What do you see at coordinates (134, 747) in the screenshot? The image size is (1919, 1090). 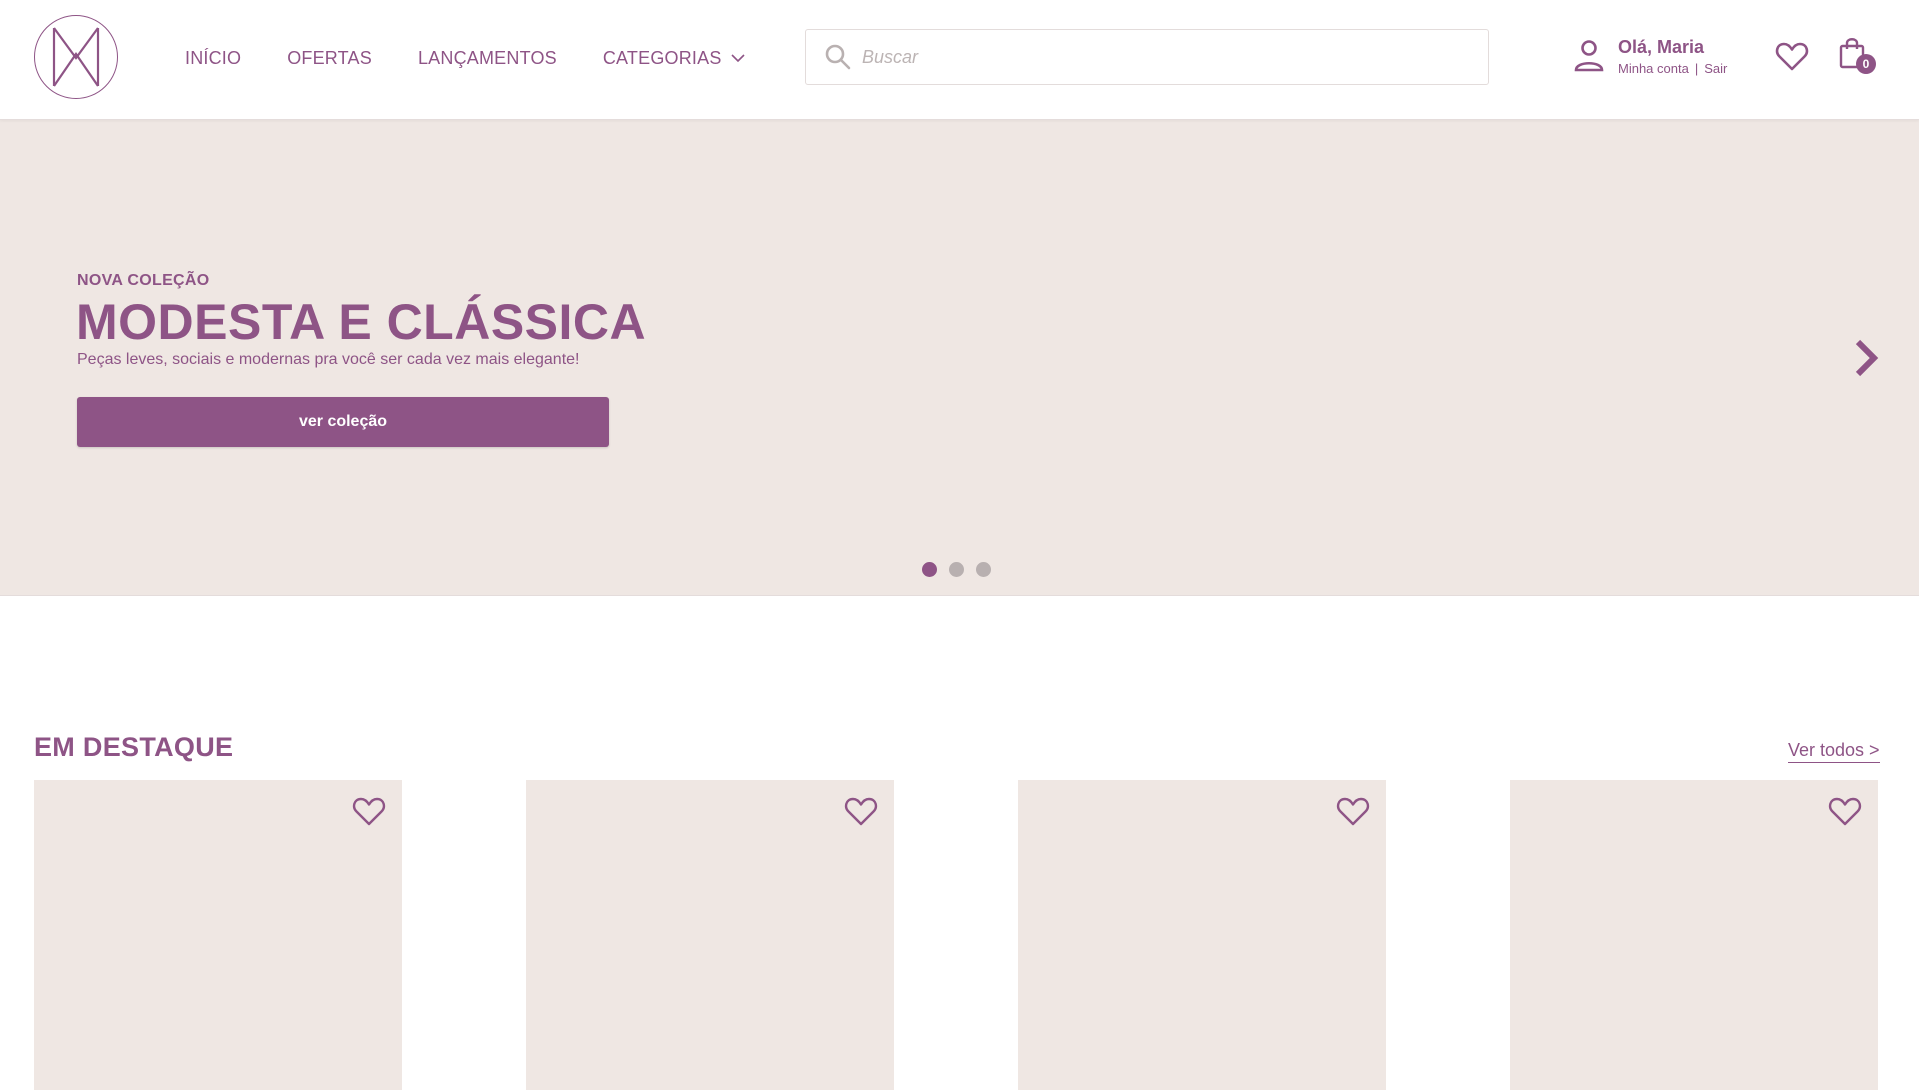 I see `featured-section-title: EM DESTAQUE` at bounding box center [134, 747].